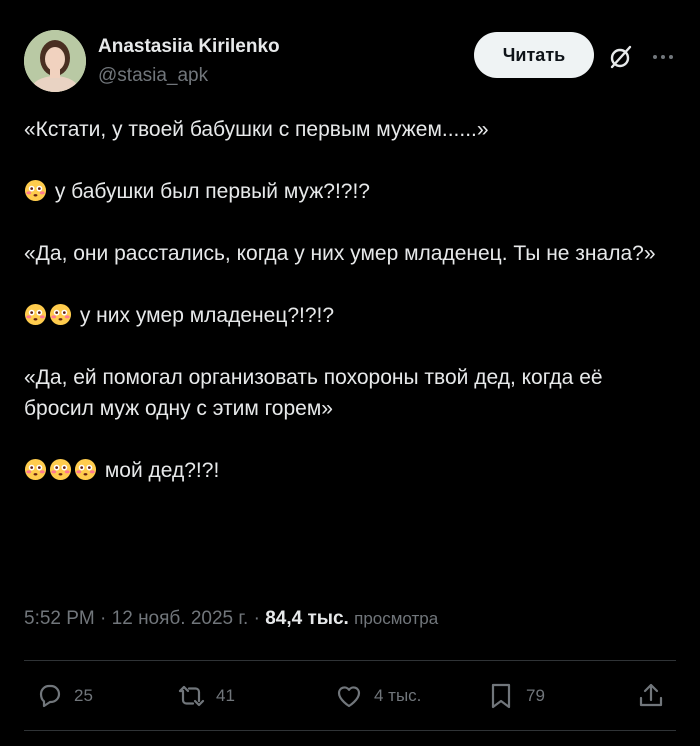 Image resolution: width=700 pixels, height=746 pixels. Describe the element at coordinates (501, 696) in the screenshot. I see `bookmark-icon` at that location.